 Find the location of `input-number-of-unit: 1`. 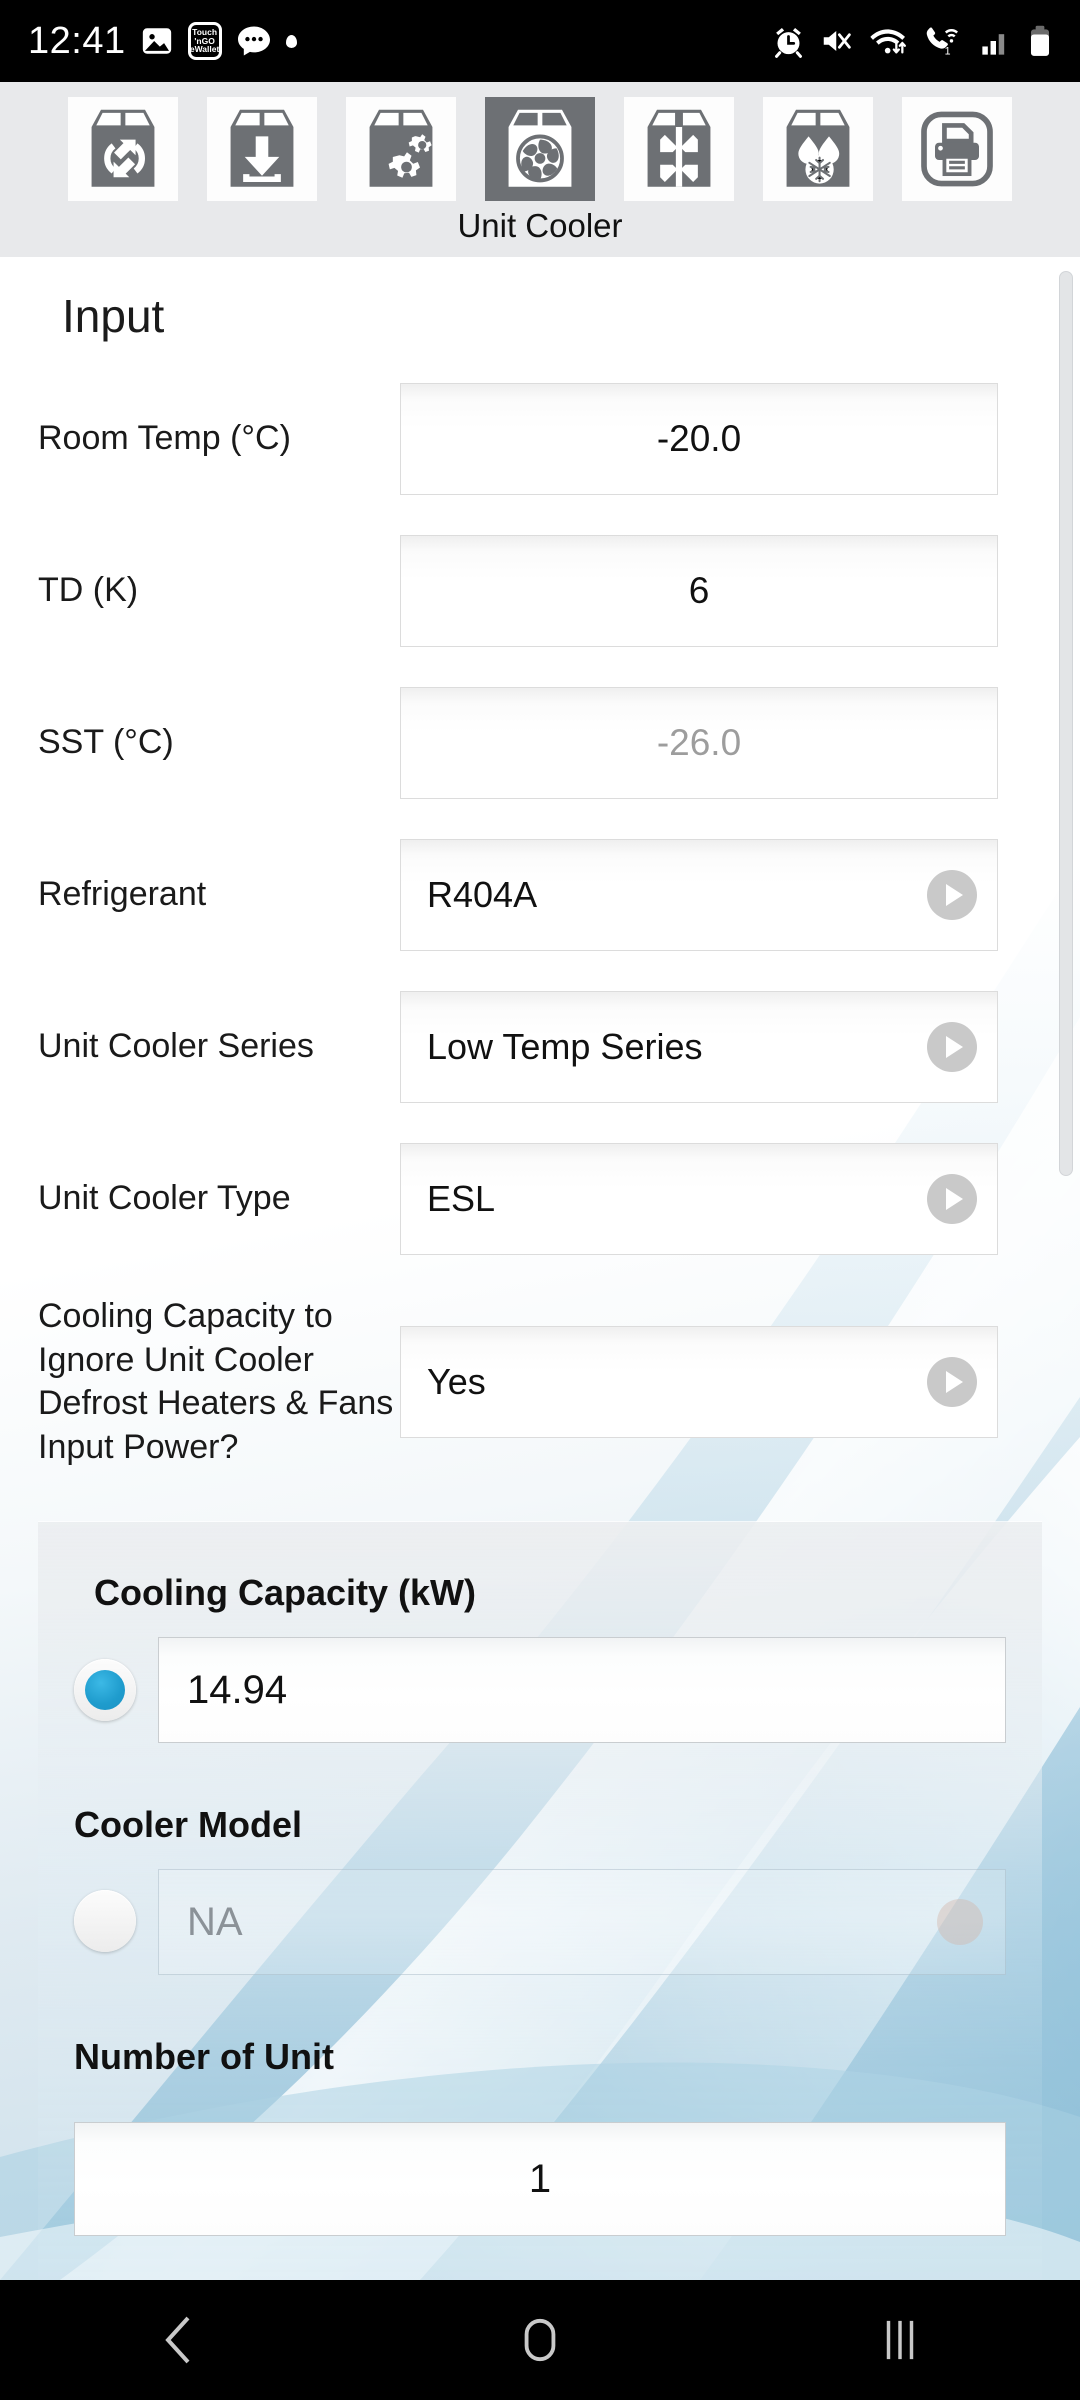

input-number-of-unit: 1 is located at coordinates (540, 2179).